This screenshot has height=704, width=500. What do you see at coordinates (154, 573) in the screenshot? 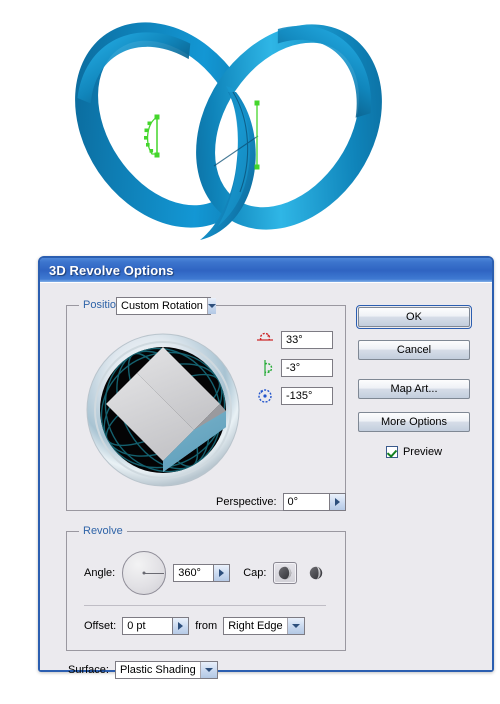
I see `angle-dial-hand` at bounding box center [154, 573].